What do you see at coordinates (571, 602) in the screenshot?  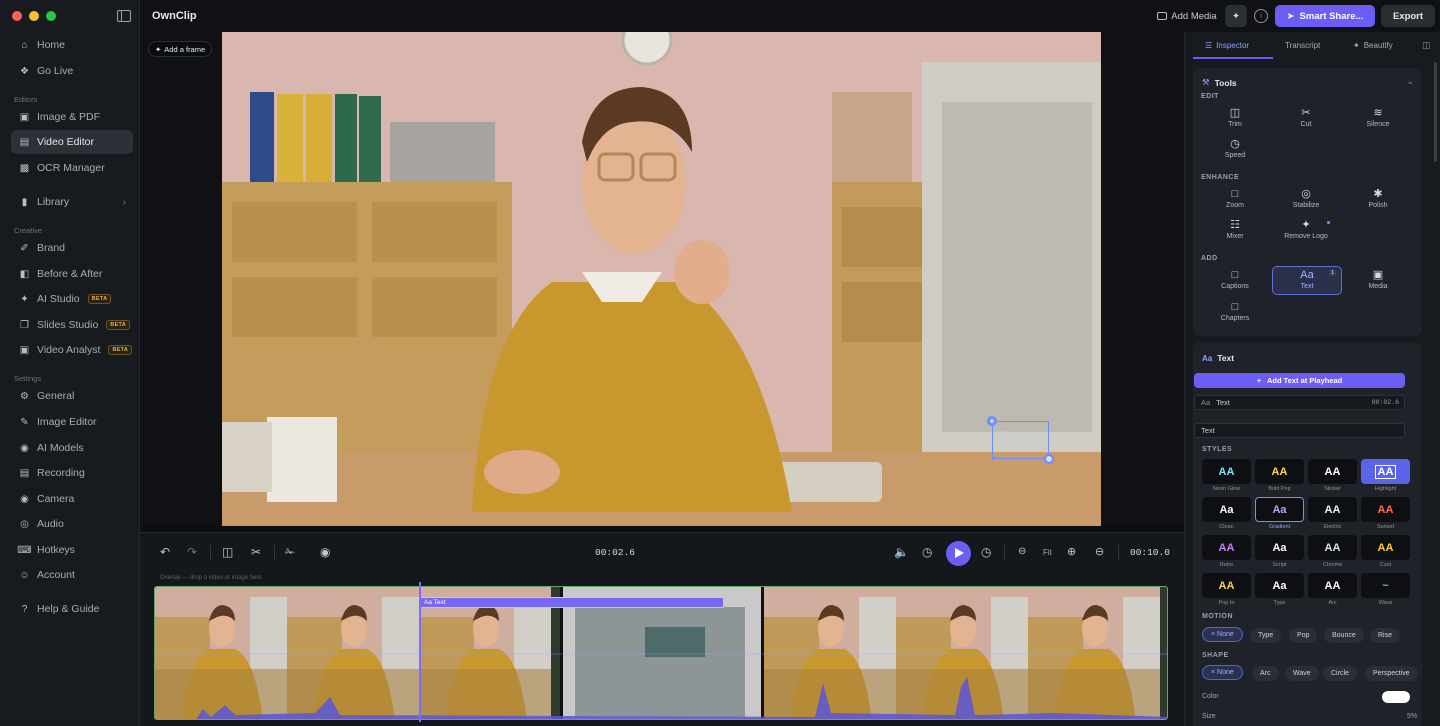 I see `text-clip: Aa Text` at bounding box center [571, 602].